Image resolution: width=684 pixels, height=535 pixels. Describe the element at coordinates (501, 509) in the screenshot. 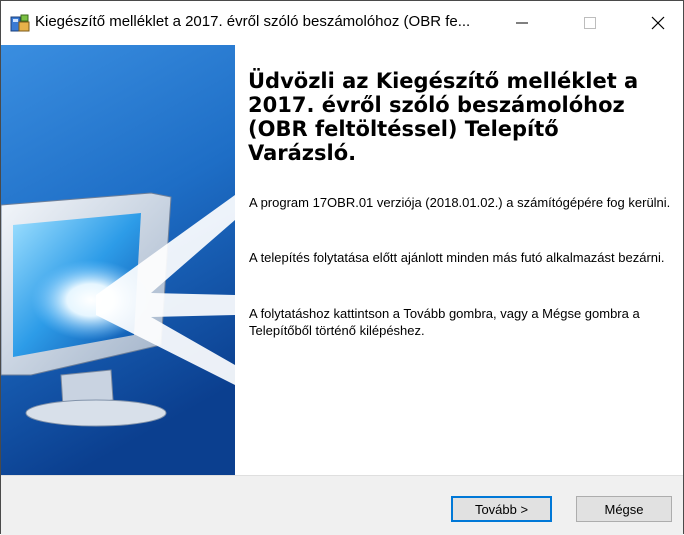

I see `next-button: Tovább >` at that location.